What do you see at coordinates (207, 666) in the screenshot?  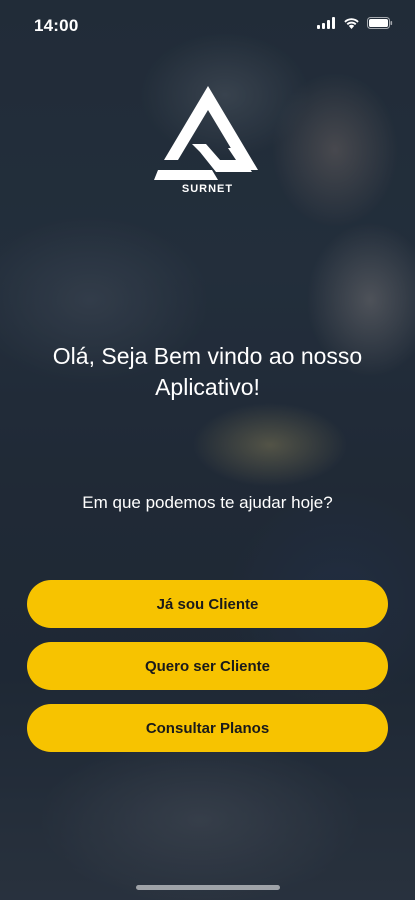 I see `become-client-button: Quero ser Cliente` at bounding box center [207, 666].